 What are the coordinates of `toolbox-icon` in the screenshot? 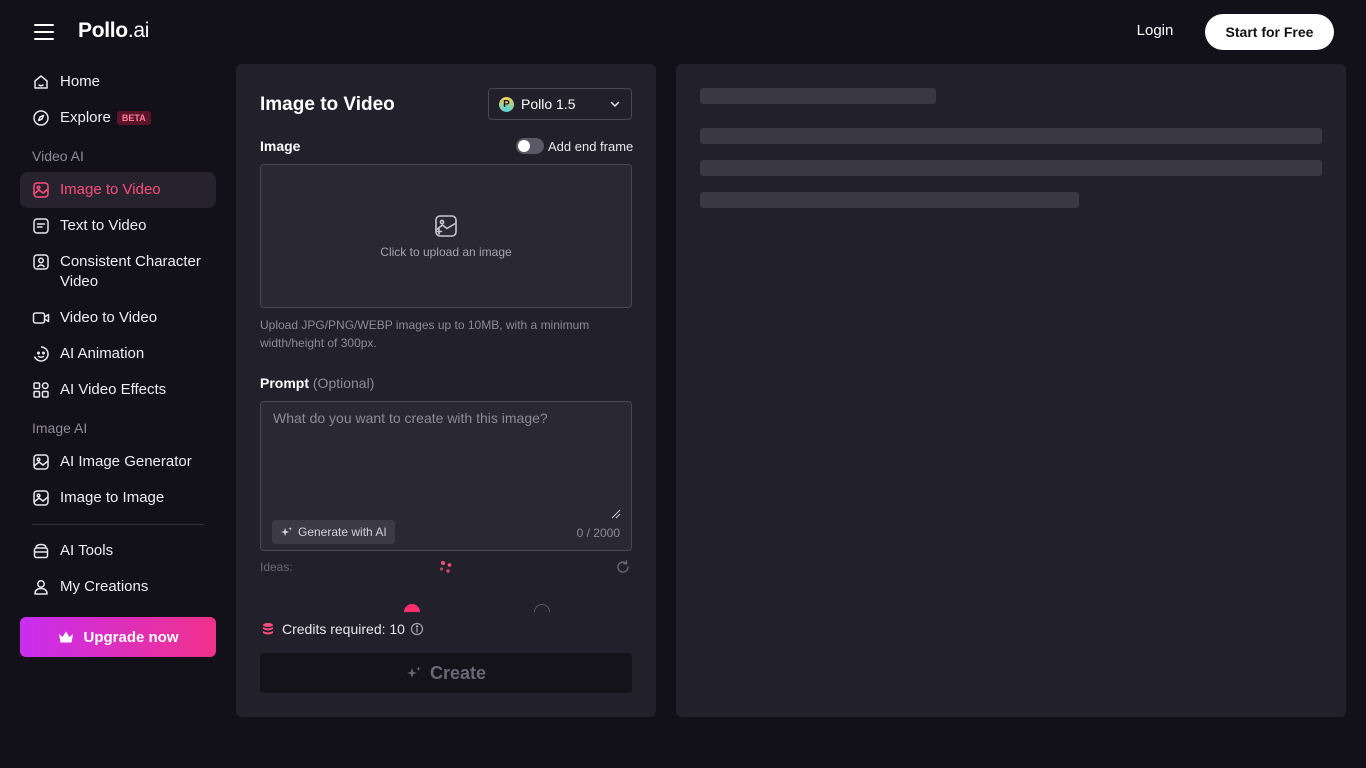 It's located at (41, 551).